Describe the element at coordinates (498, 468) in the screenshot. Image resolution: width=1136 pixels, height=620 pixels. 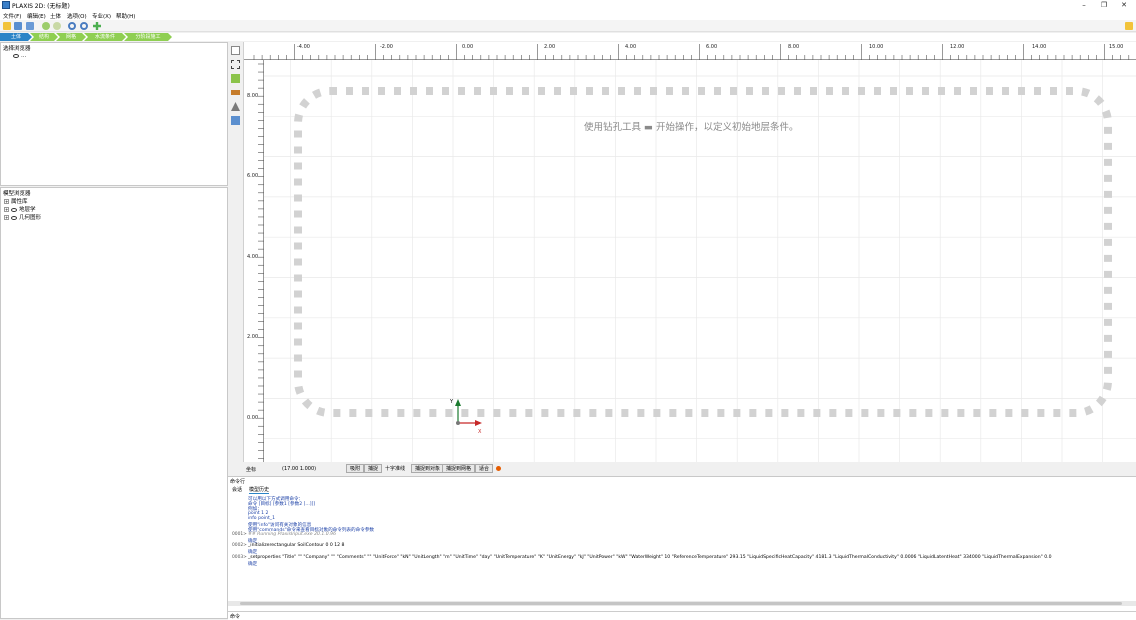
I see `record-icon` at that location.